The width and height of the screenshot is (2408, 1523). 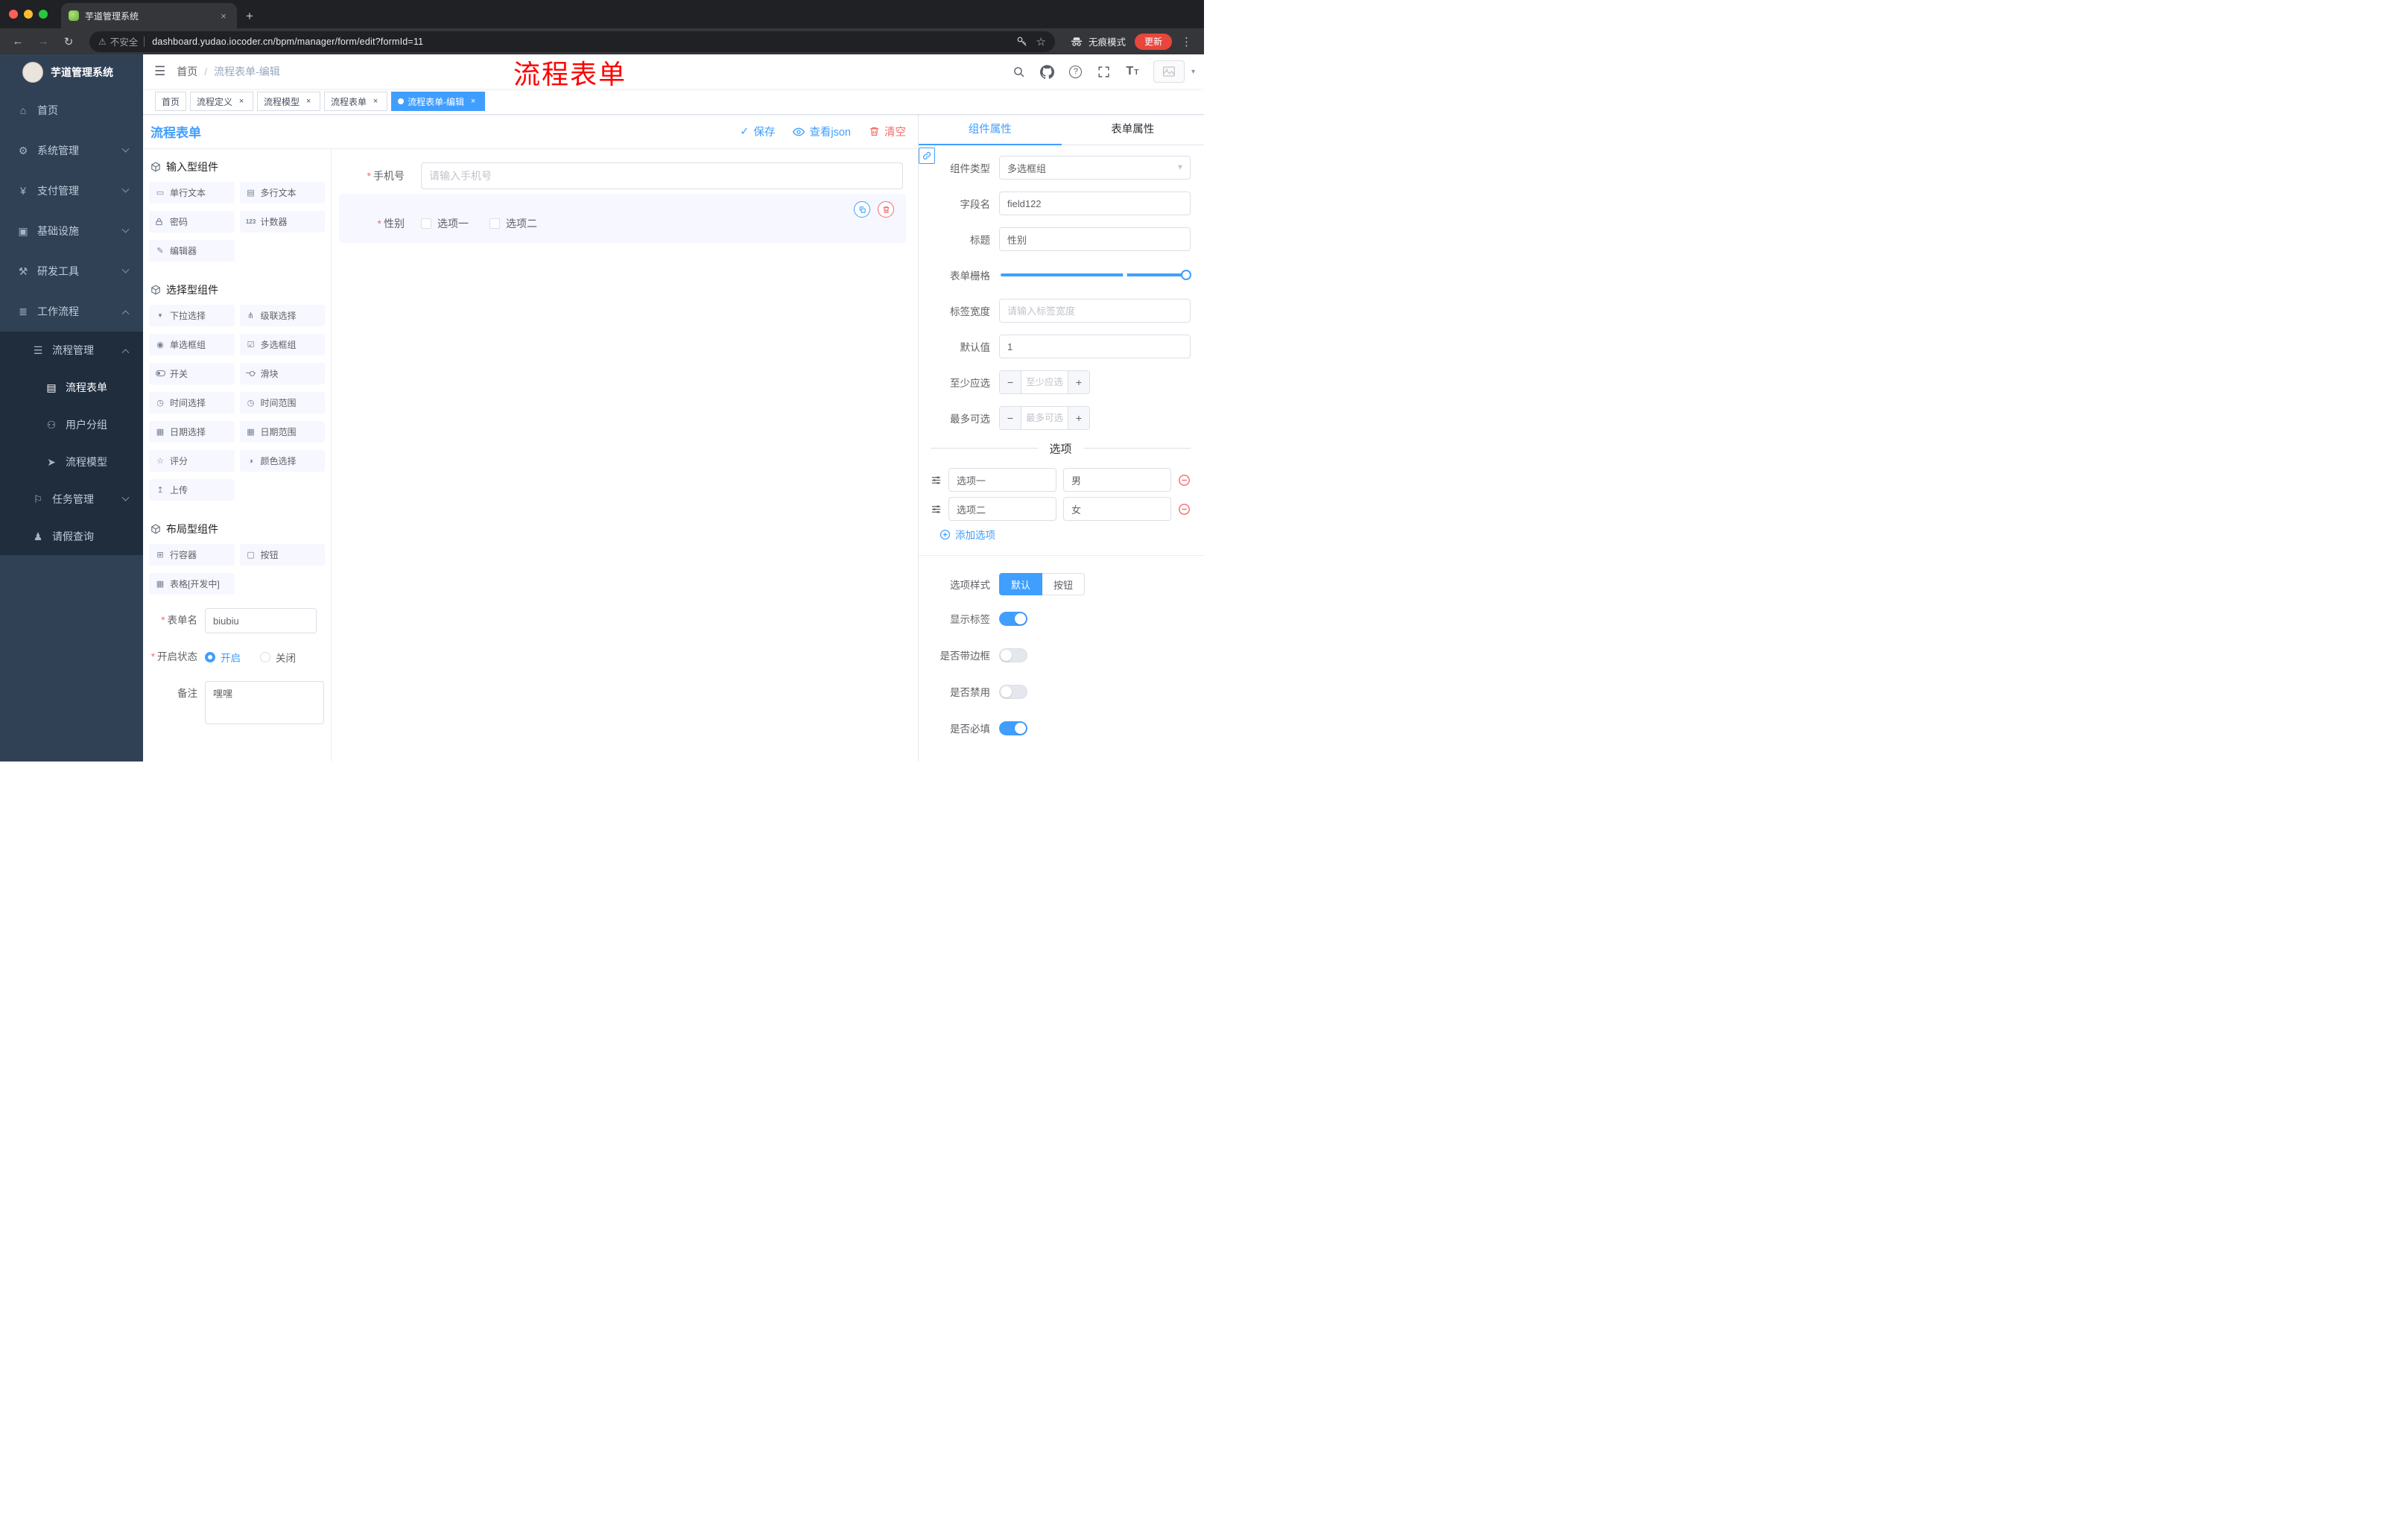 I want to click on gender-option-2: 选项二, so click(x=513, y=224).